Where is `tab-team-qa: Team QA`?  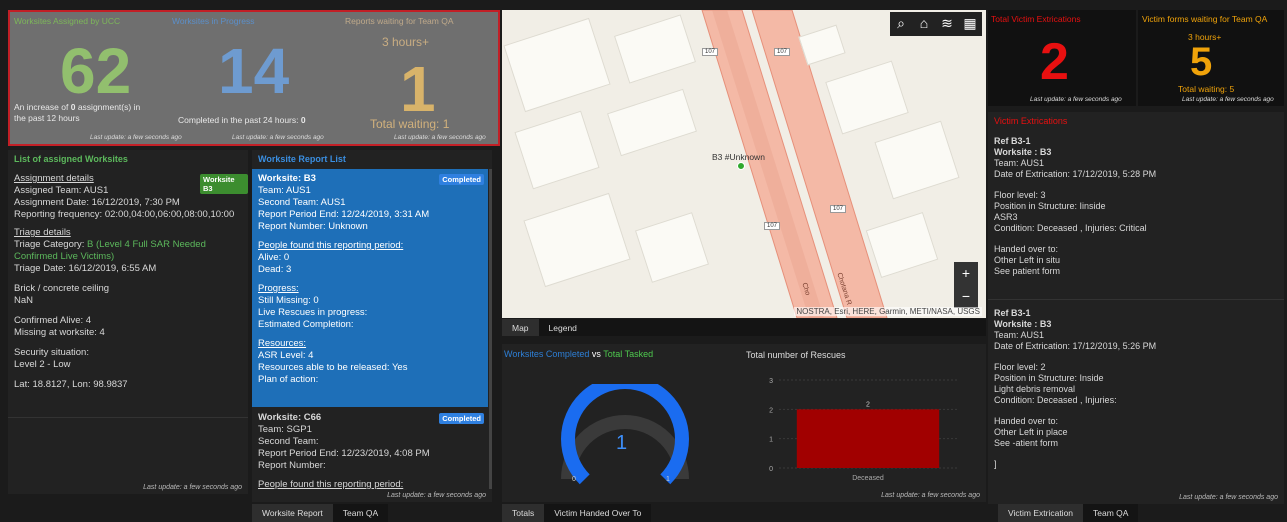 tab-team-qa: Team QA is located at coordinates (360, 513).